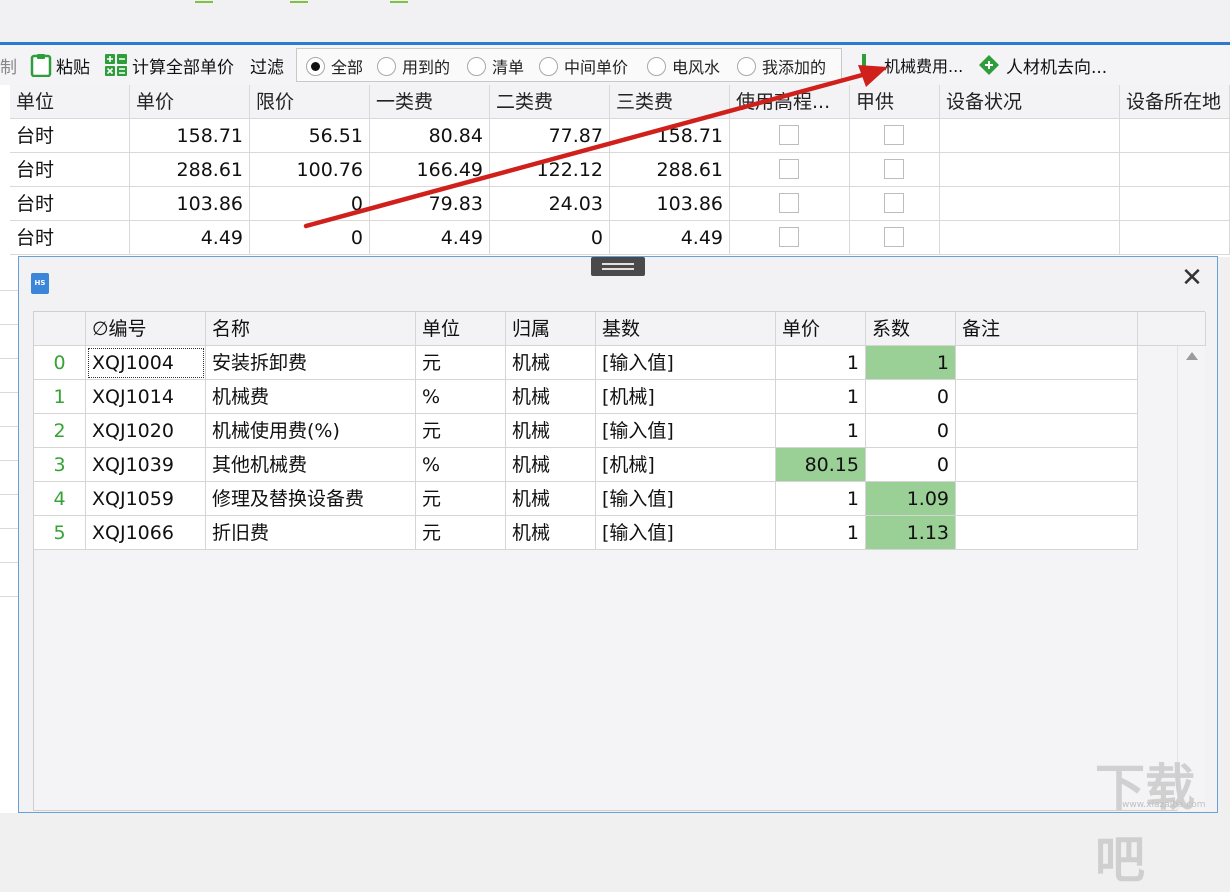 The image size is (1230, 892). I want to click on header-supplied: 甲供, so click(895, 102).